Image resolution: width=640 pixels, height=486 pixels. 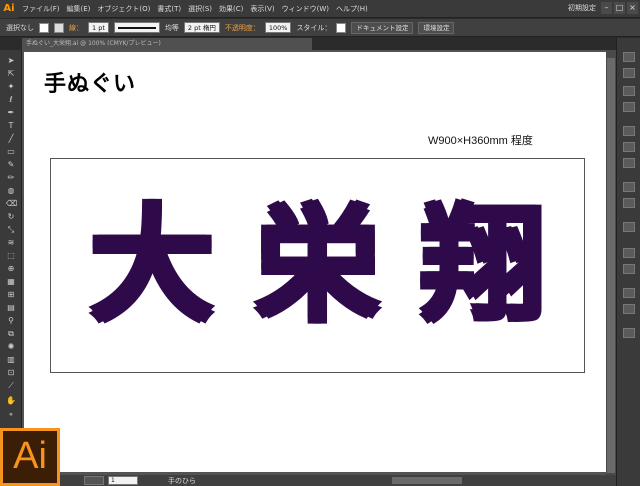 What do you see at coordinates (629, 309) in the screenshot?
I see `pathfinder-panel-icon` at bounding box center [629, 309].